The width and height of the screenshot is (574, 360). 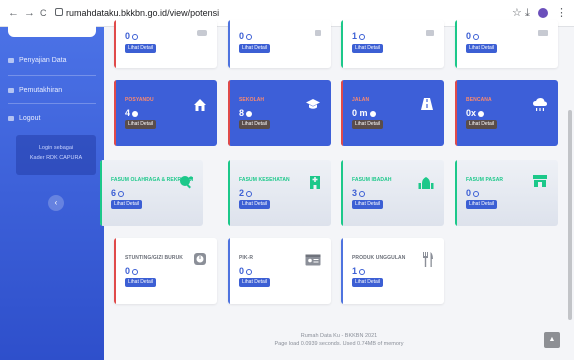 What do you see at coordinates (56, 203) in the screenshot?
I see `sidebar-collapse-button: ‹` at bounding box center [56, 203].